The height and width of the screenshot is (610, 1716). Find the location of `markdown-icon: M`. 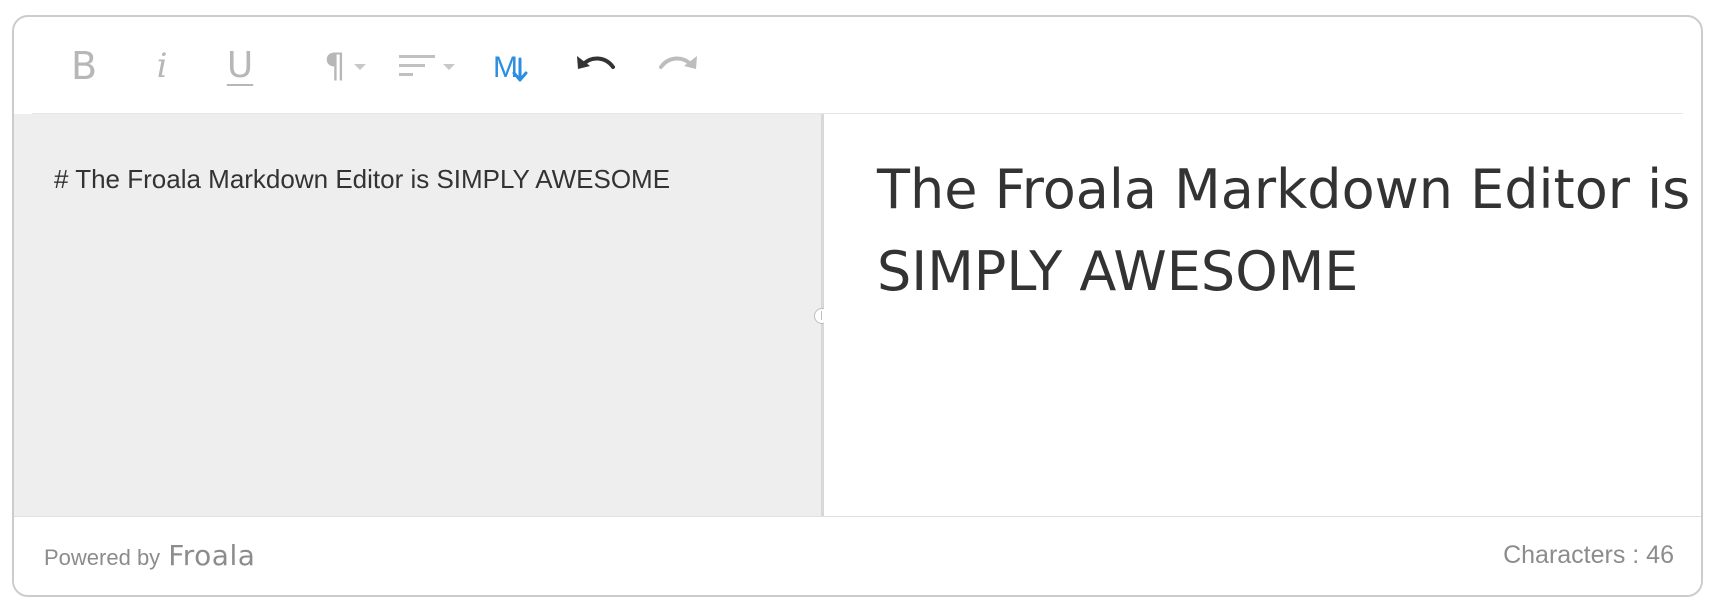

markdown-icon: M is located at coordinates (510, 67).